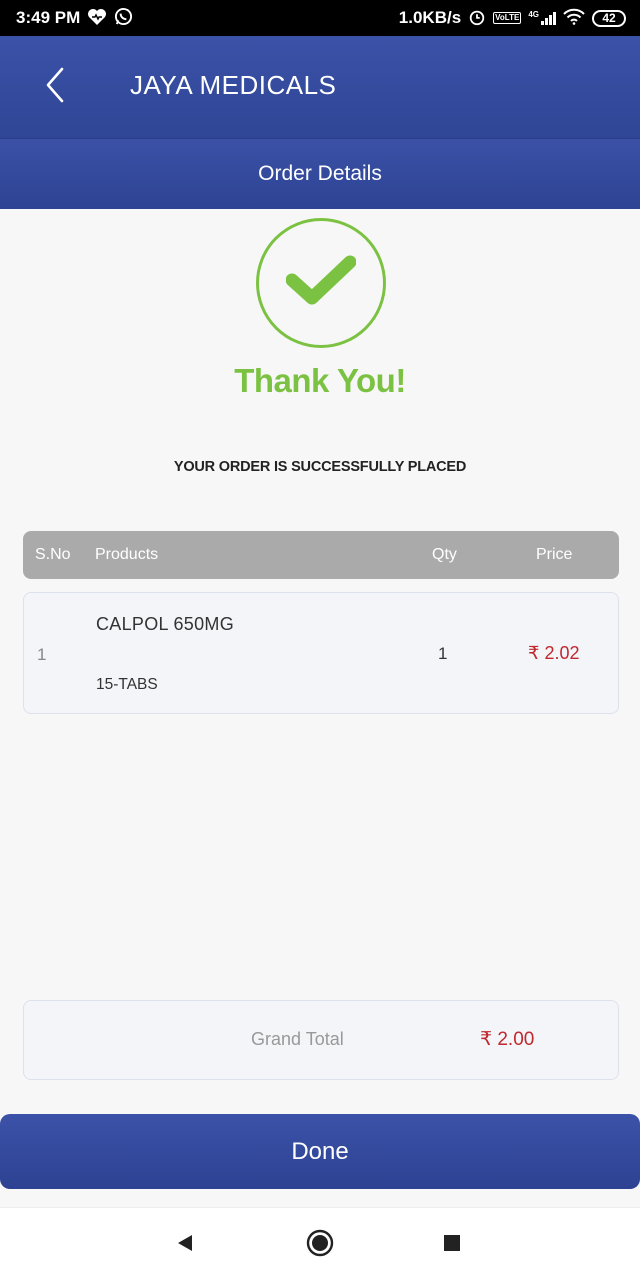 This screenshot has width=640, height=1280. Describe the element at coordinates (430, 17) in the screenshot. I see `net-speed: 1.0KB/s` at that location.